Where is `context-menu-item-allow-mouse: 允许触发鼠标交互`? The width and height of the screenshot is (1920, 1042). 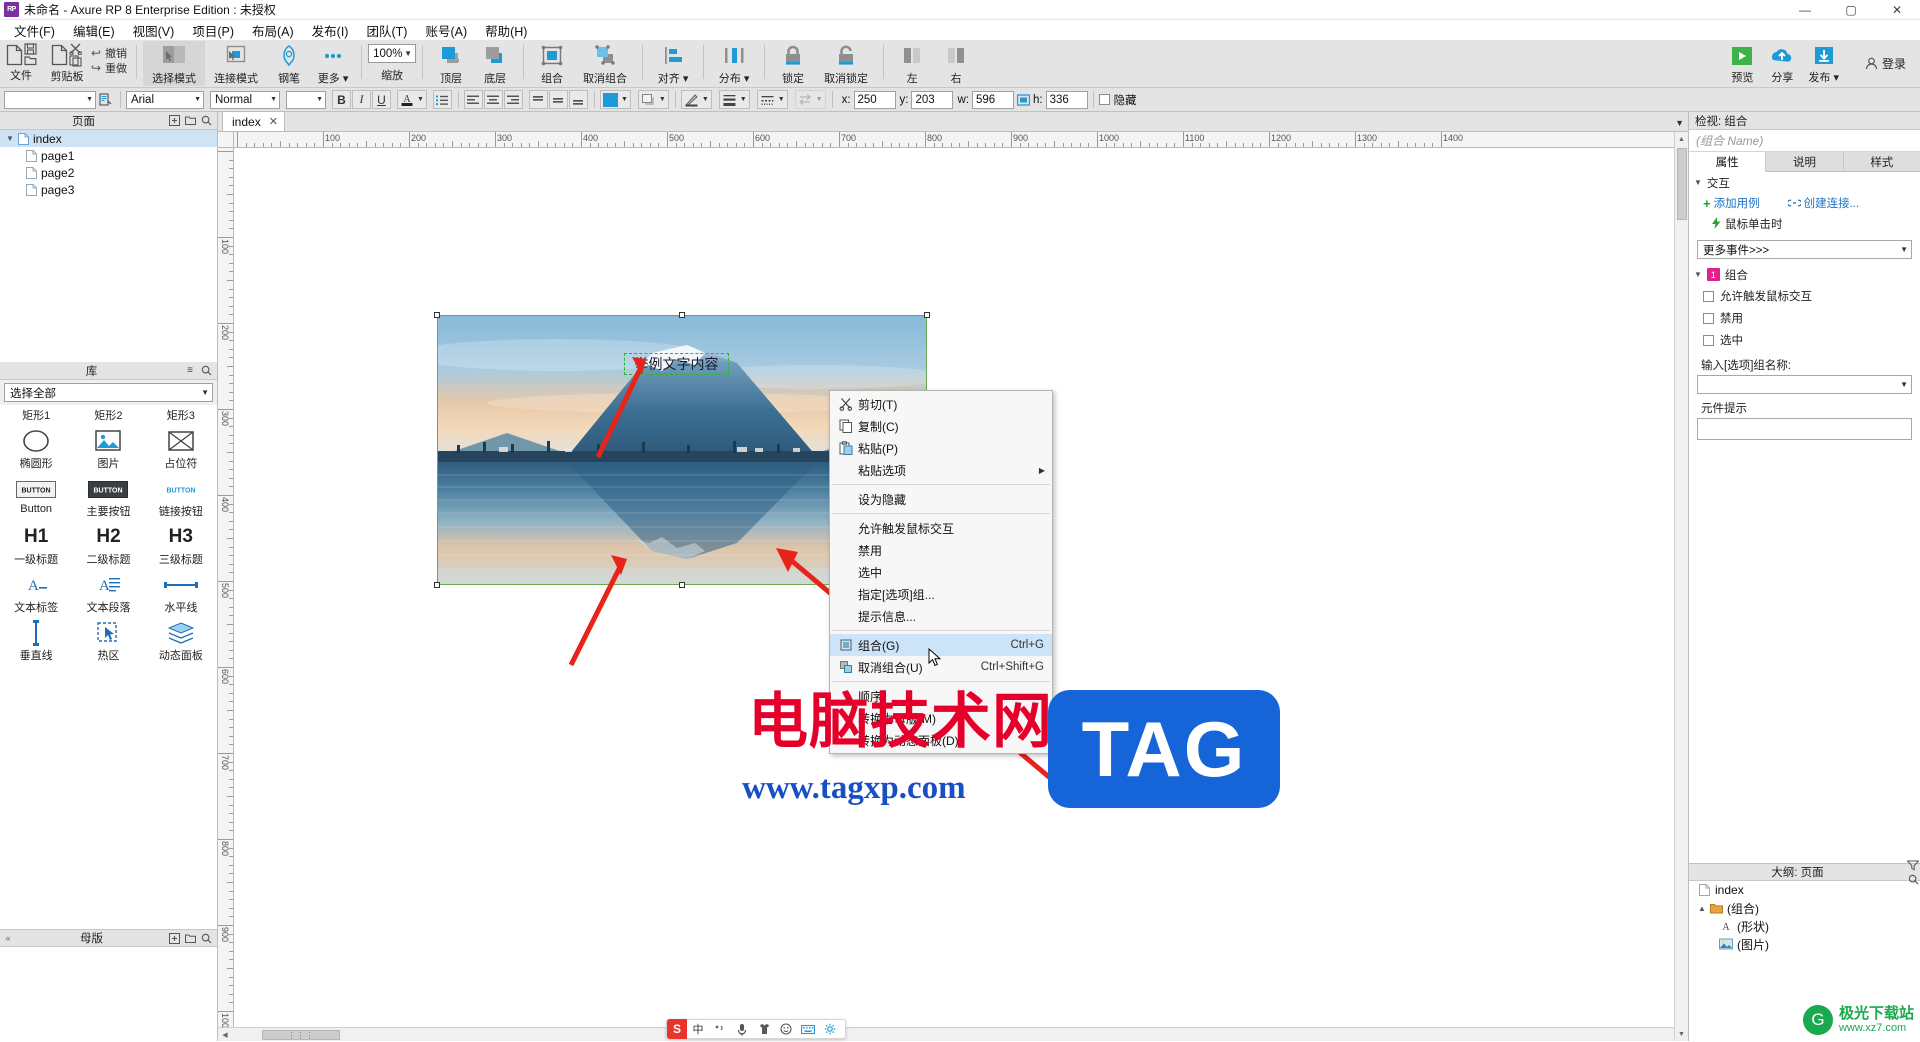 context-menu-item-allow-mouse: 允许触发鼠标交互 is located at coordinates (941, 528).